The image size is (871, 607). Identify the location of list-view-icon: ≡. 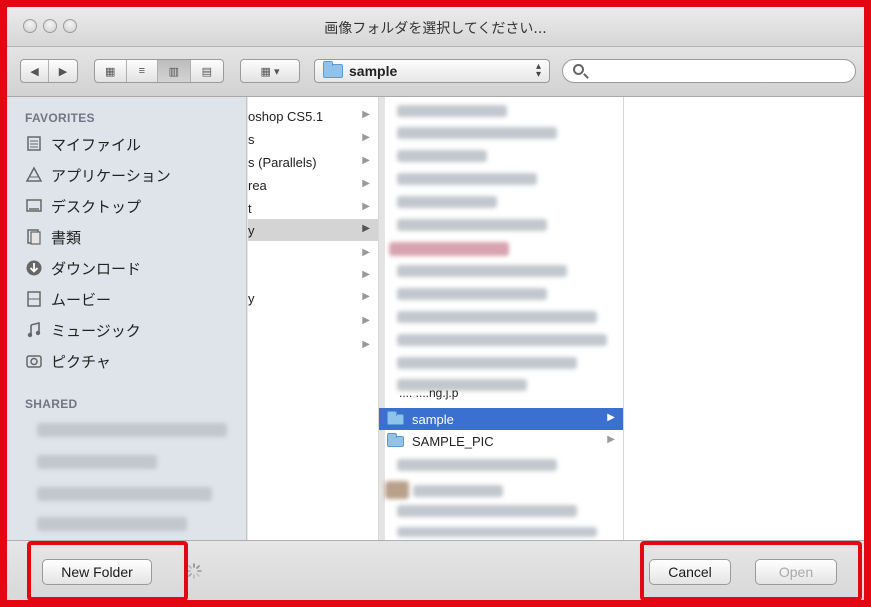
(141, 71).